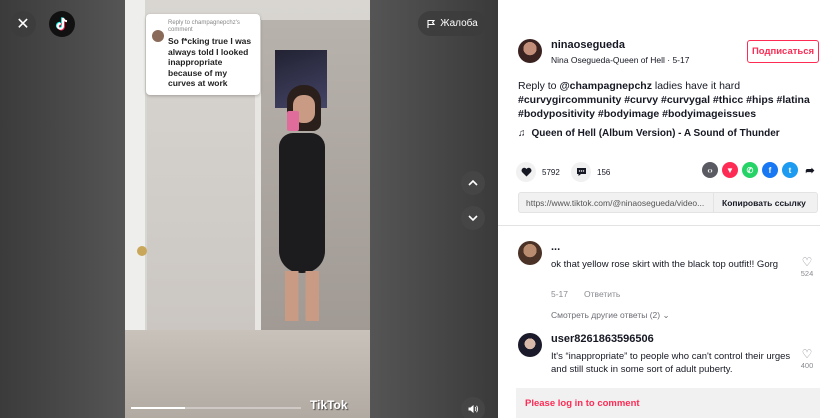  I want to click on close-button: ✕, so click(23, 24).